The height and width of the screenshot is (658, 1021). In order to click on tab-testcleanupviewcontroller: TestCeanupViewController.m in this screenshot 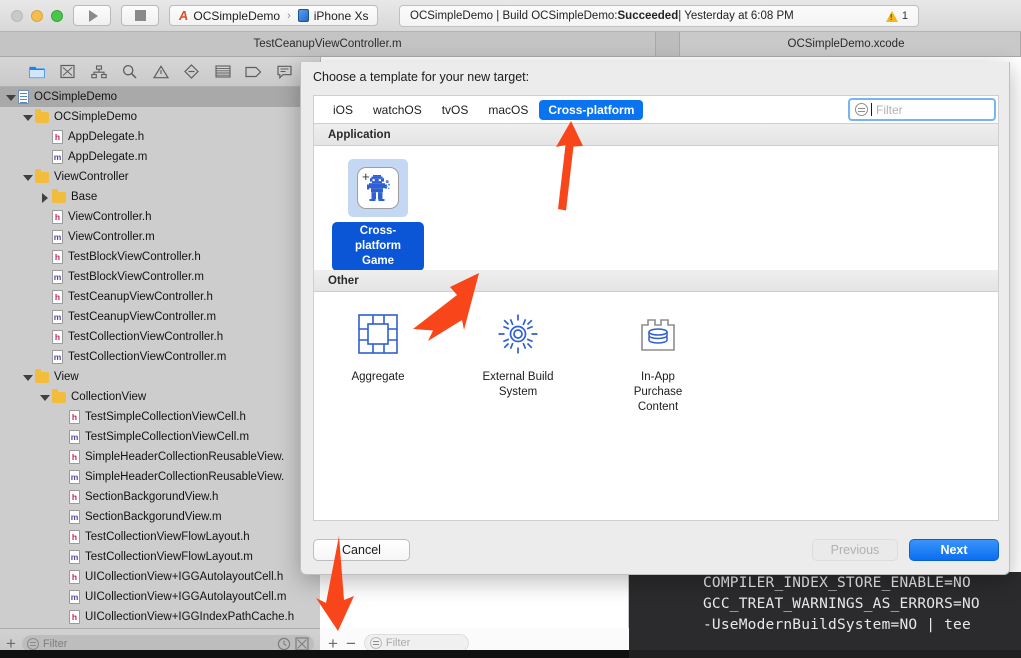, I will do `click(328, 44)`.